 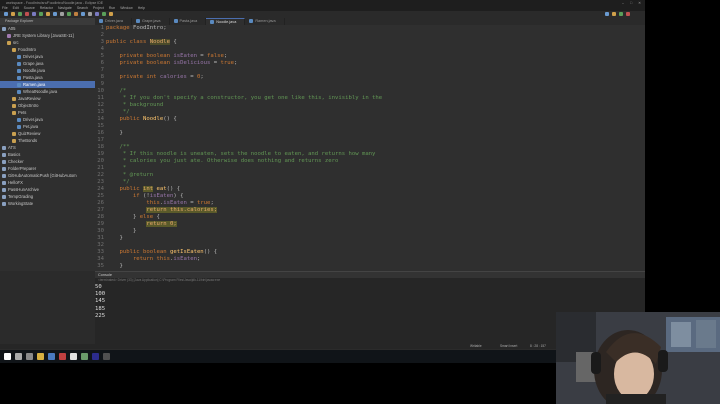 I want to click on tab-ramen-java: Ramen.java, so click(x=265, y=21).